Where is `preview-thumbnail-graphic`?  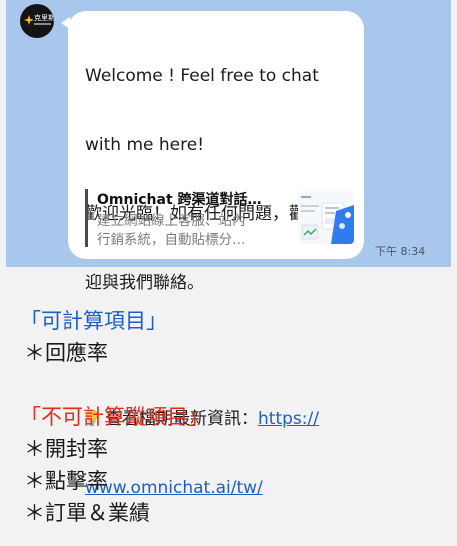 preview-thumbnail-graphic is located at coordinates (326, 217).